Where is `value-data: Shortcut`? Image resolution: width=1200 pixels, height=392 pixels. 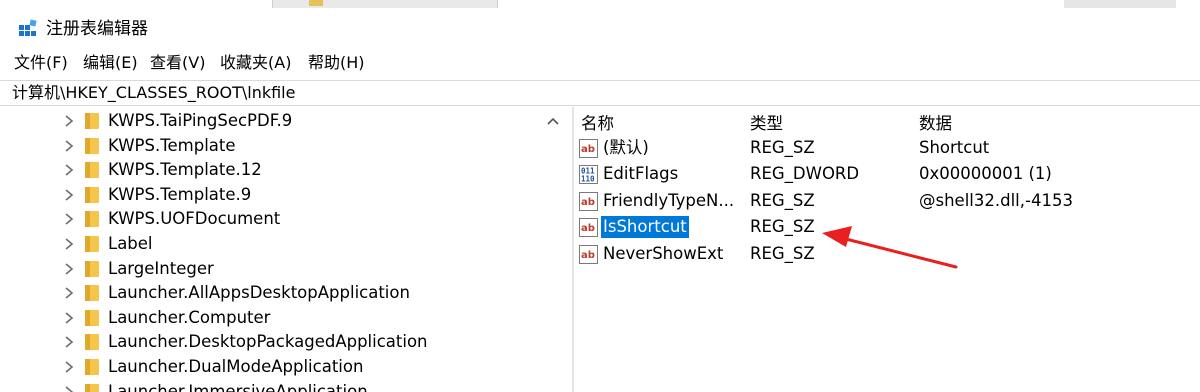
value-data: Shortcut is located at coordinates (954, 147).